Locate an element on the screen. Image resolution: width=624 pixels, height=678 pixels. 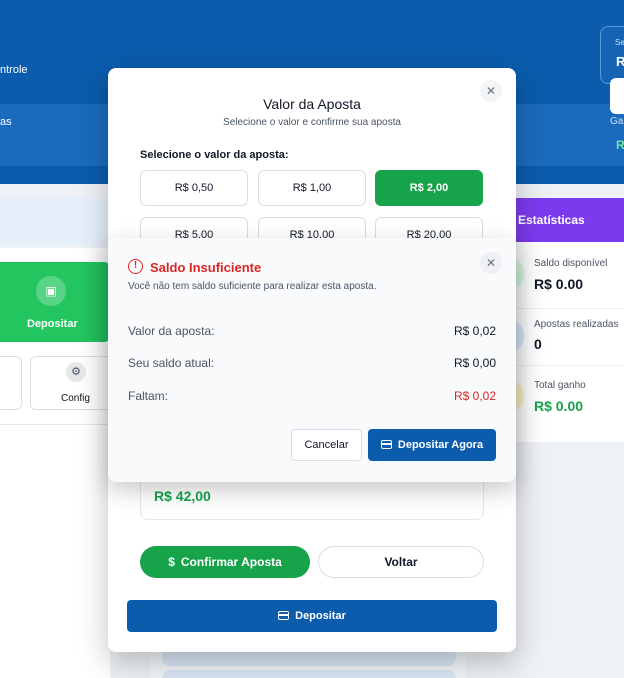
header-nav-label: ntrole is located at coordinates (14, 70).